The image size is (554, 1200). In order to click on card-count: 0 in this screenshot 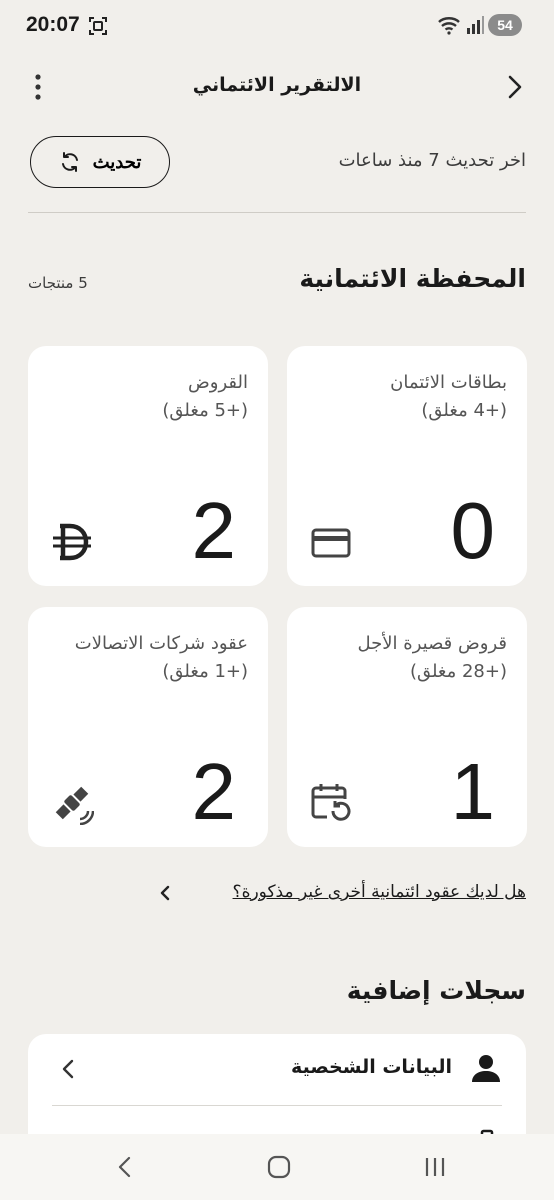, I will do `click(473, 530)`.